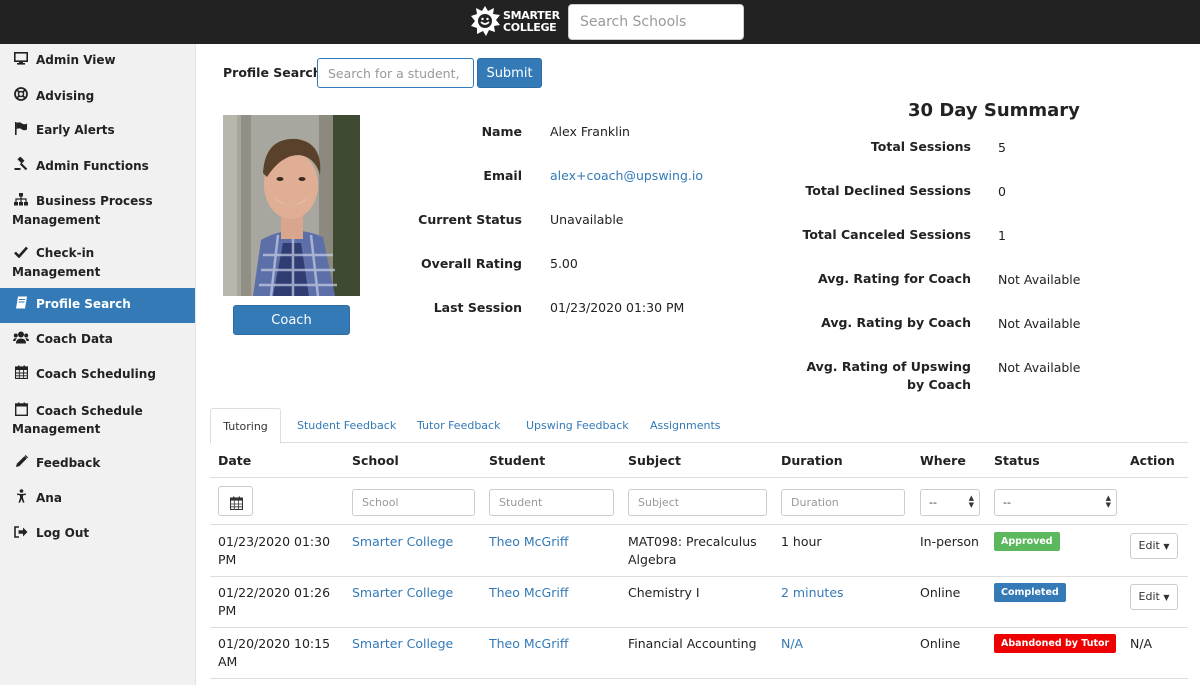 This screenshot has height=685, width=1200. What do you see at coordinates (21, 305) in the screenshot?
I see `book-icon` at bounding box center [21, 305].